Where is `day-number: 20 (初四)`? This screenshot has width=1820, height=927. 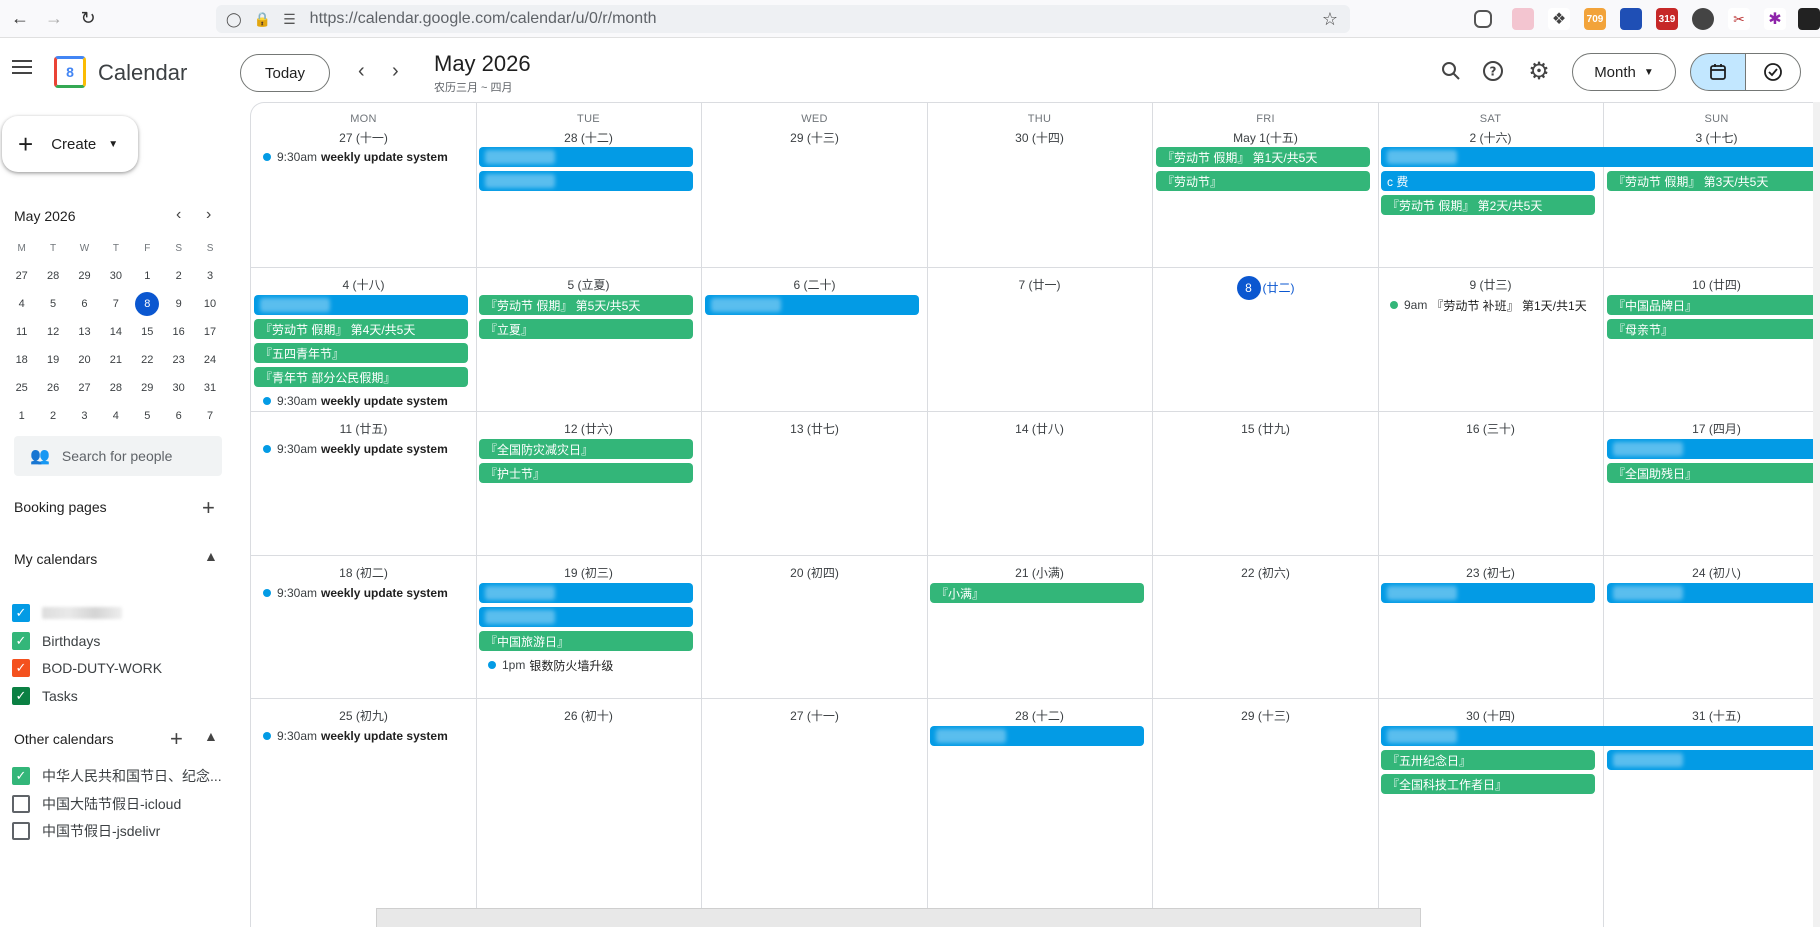
day-number: 20 (初四) is located at coordinates (814, 572).